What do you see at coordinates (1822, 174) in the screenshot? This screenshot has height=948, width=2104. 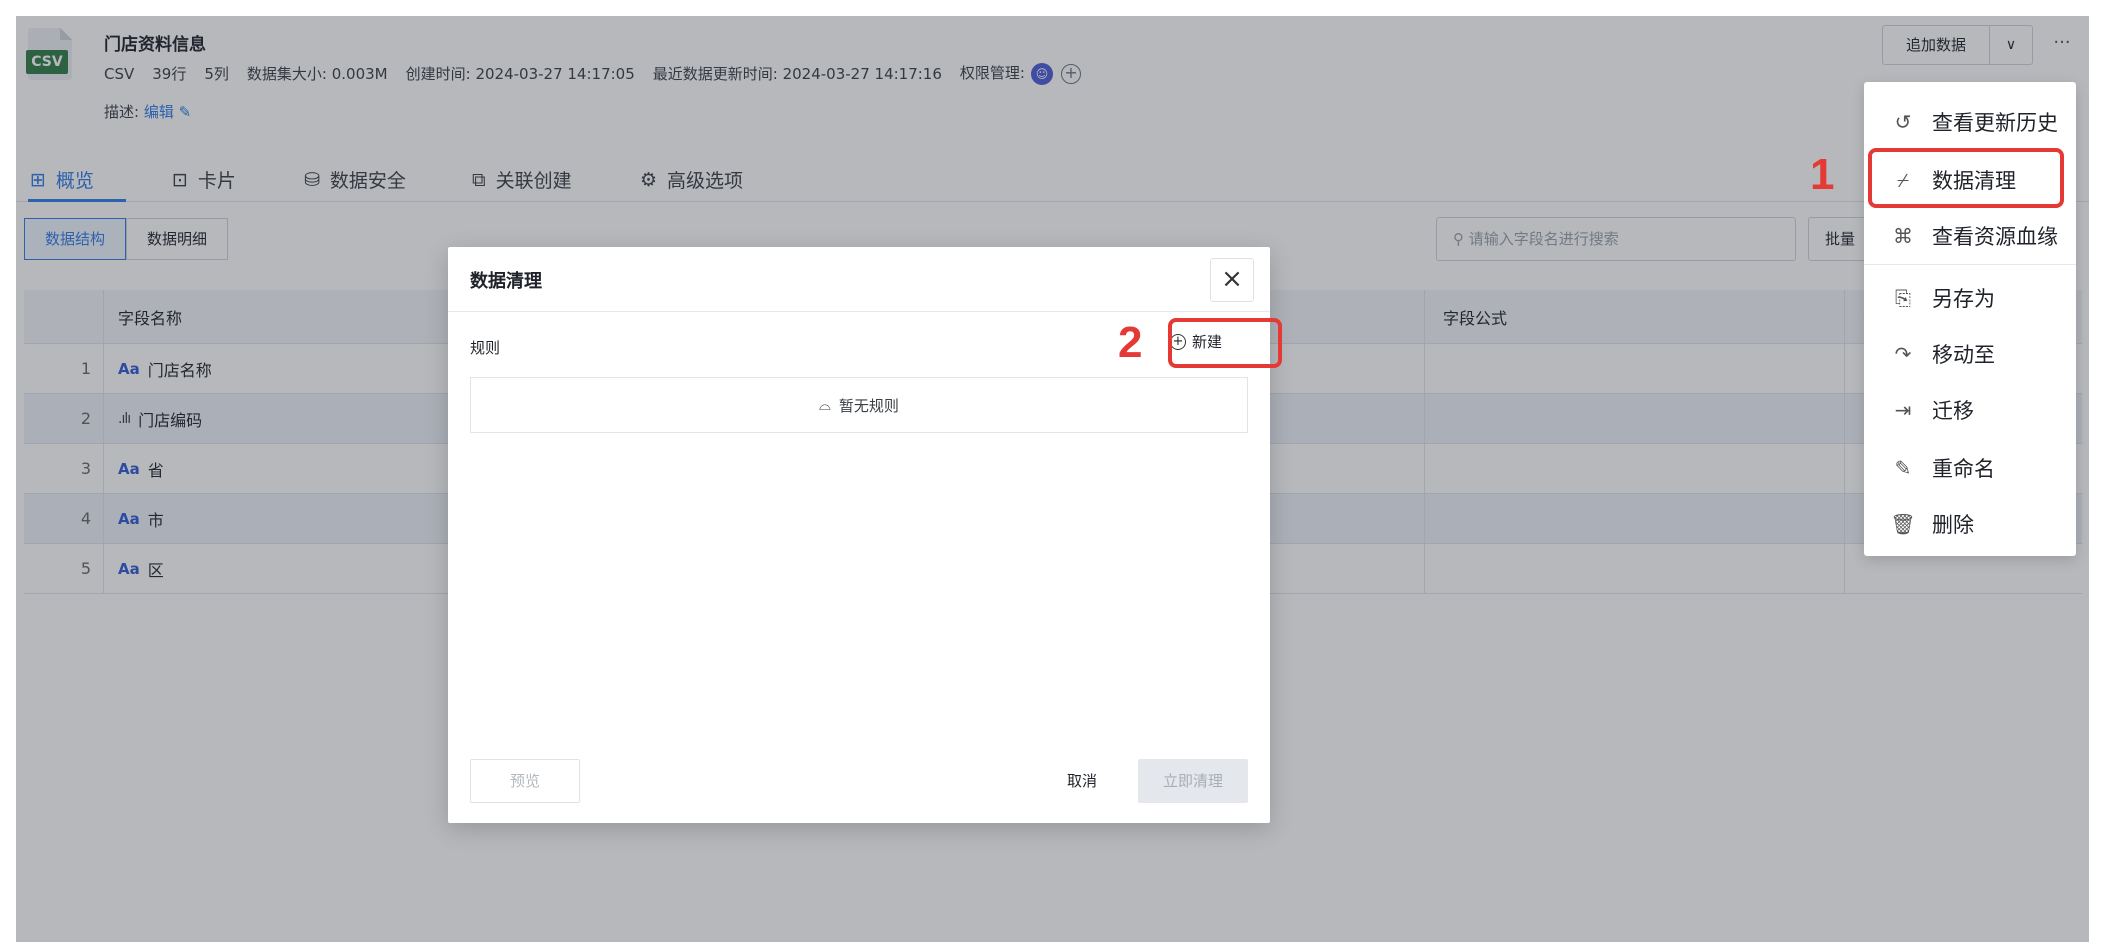 I see `annotation-step-1: 1` at bounding box center [1822, 174].